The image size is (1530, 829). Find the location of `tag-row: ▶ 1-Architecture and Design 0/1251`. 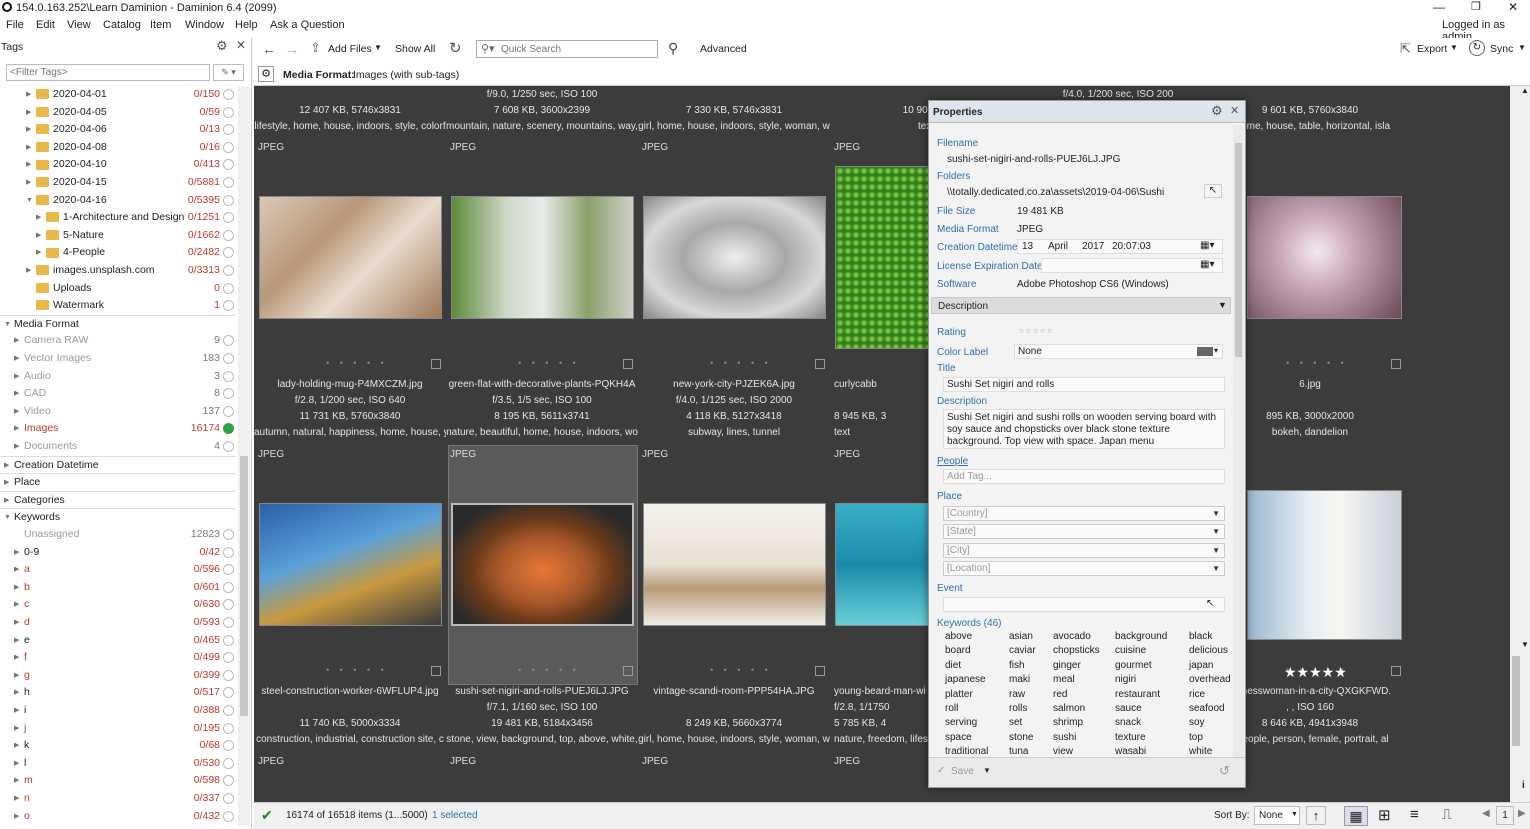

tag-row: ▶ 1-Architecture and Design 0/1251 is located at coordinates (118, 218).